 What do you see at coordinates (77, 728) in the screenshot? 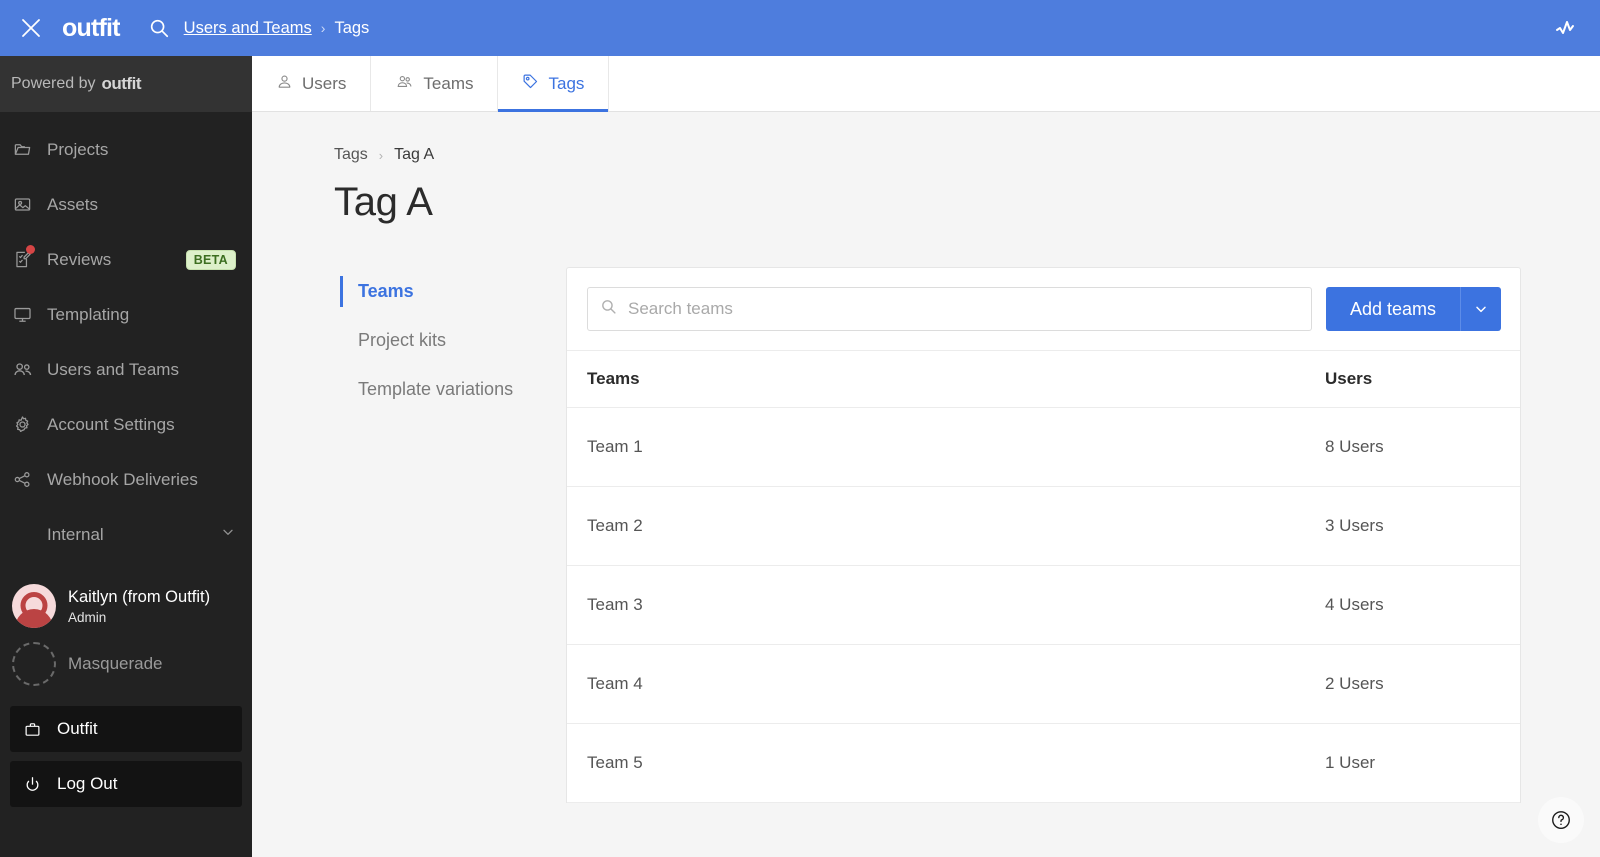
I see `outfit-button-label: Outfit` at bounding box center [77, 728].